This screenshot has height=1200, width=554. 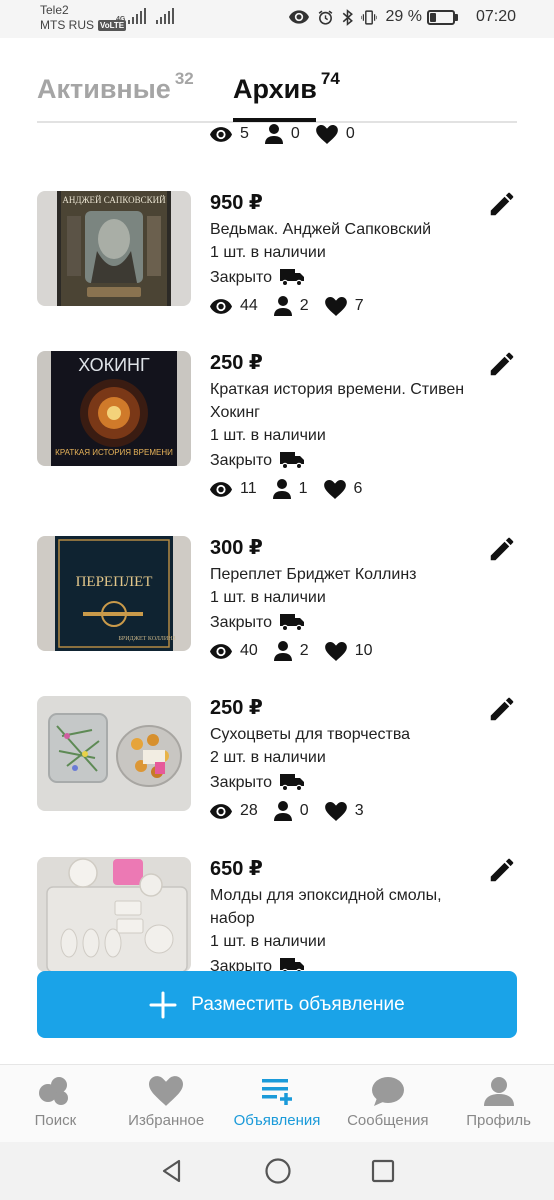 I want to click on tab-bar: Активные 32 Архив 74, so click(x=277, y=81).